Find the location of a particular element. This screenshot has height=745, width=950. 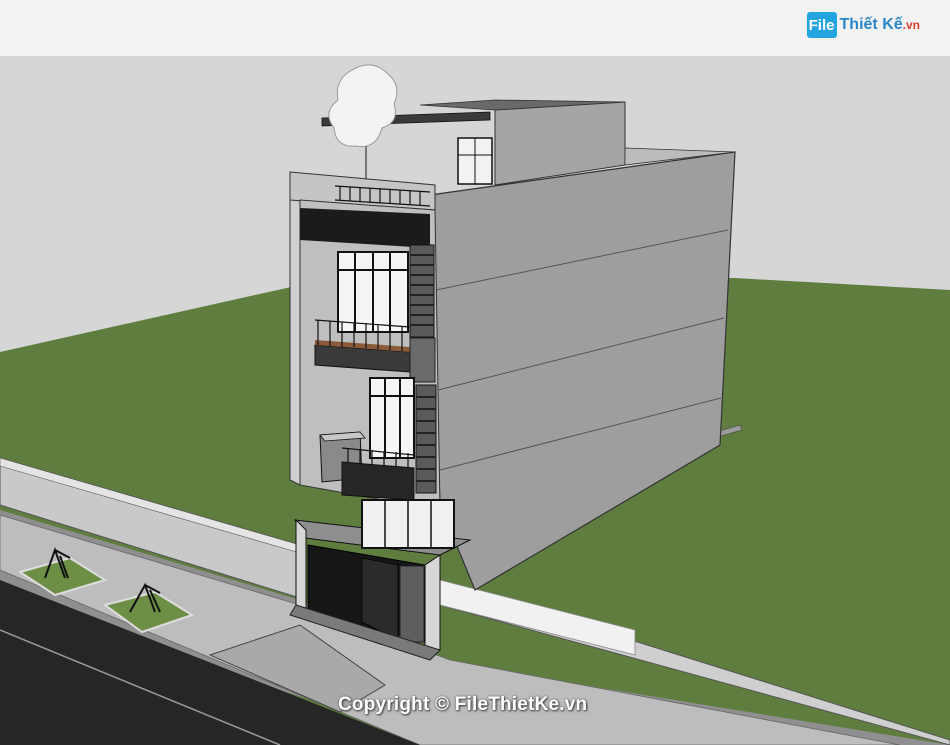

site-logo: File Thiết Kế.vn is located at coordinates (863, 25).